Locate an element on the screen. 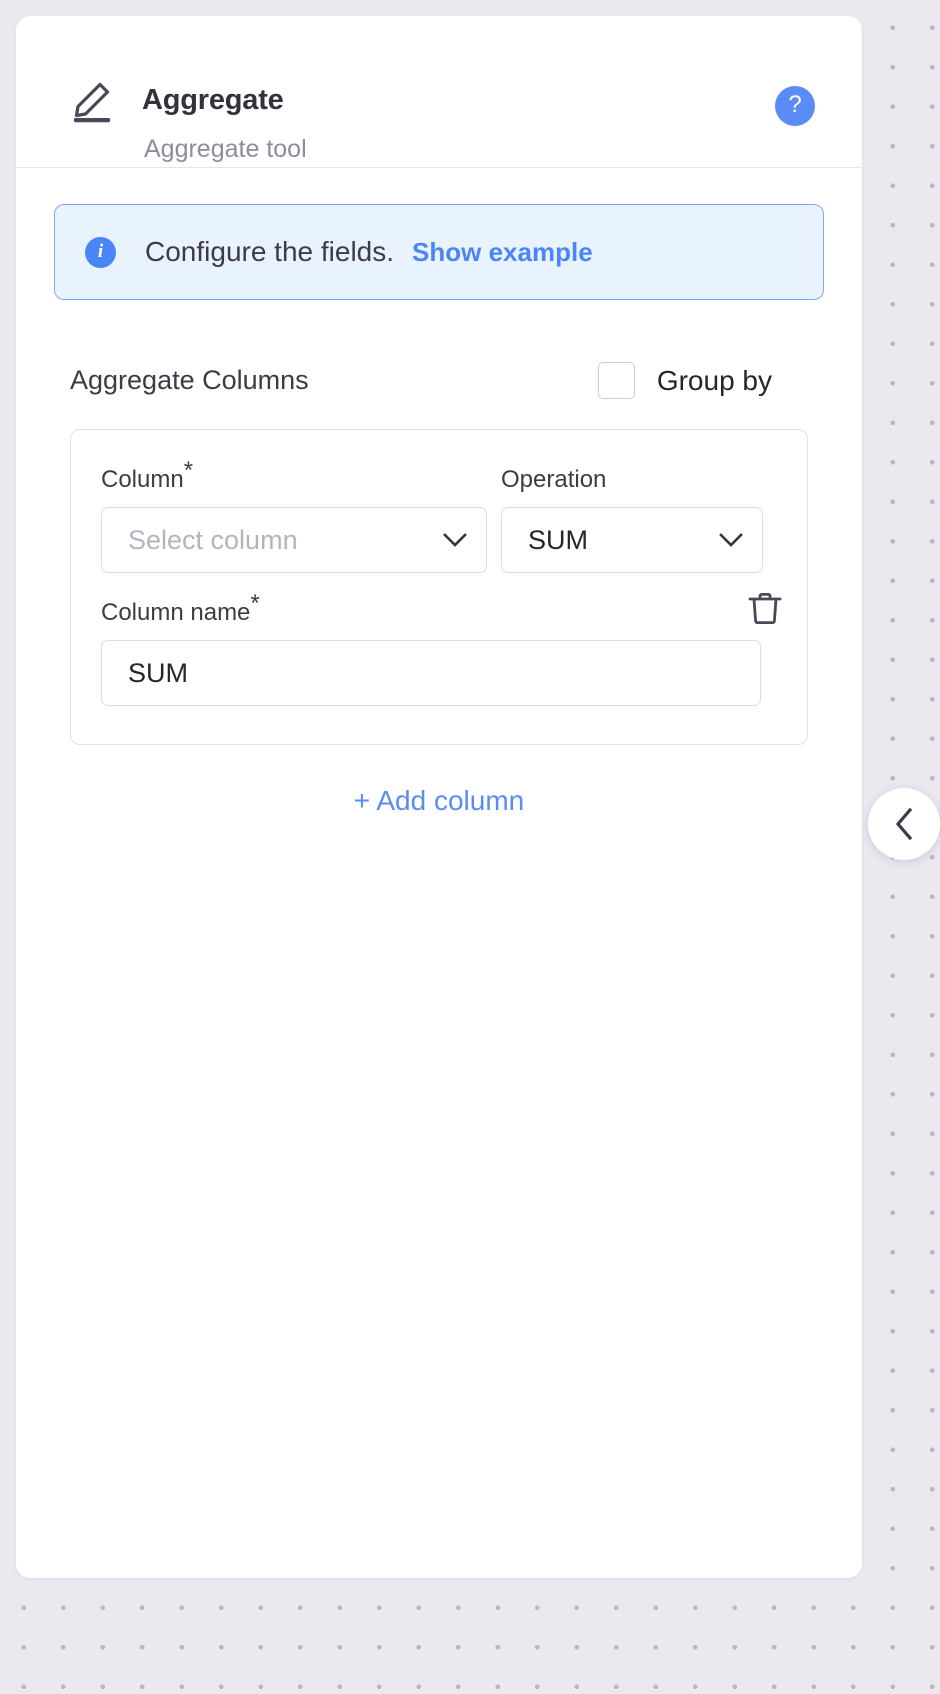 This screenshot has width=940, height=1694. column-name-label-text: Column name is located at coordinates (176, 612).